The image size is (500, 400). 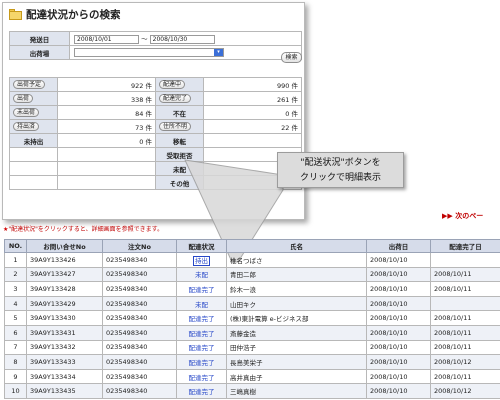 I want to click on status-row: 未配, so click(x=155, y=168).